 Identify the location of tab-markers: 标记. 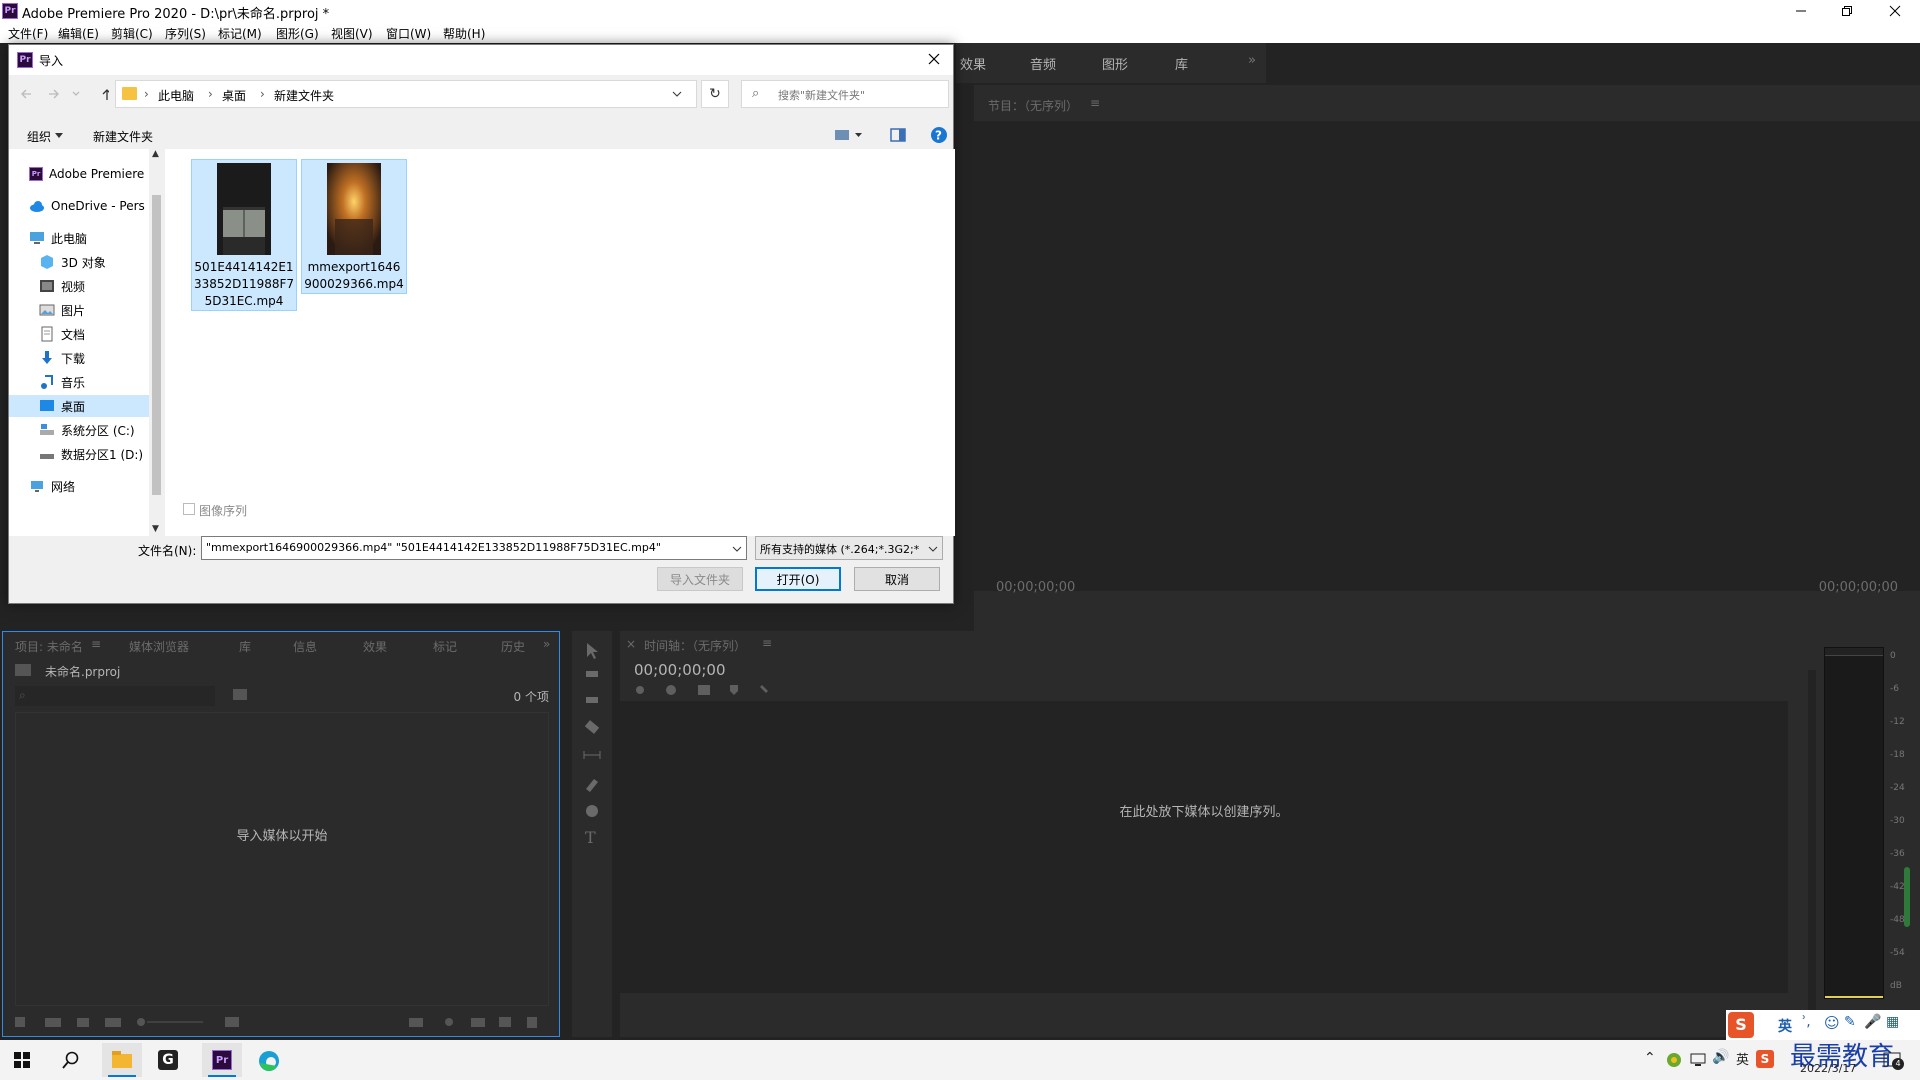
(445, 646).